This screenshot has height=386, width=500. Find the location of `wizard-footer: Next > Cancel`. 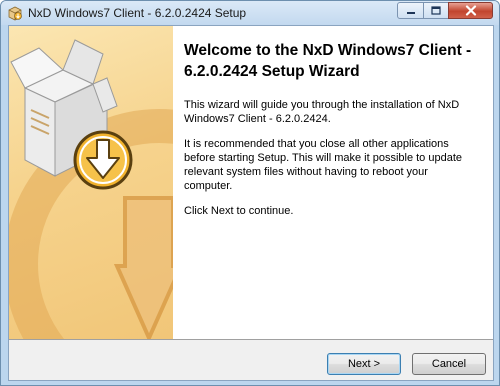

wizard-footer: Next > Cancel is located at coordinates (251, 360).